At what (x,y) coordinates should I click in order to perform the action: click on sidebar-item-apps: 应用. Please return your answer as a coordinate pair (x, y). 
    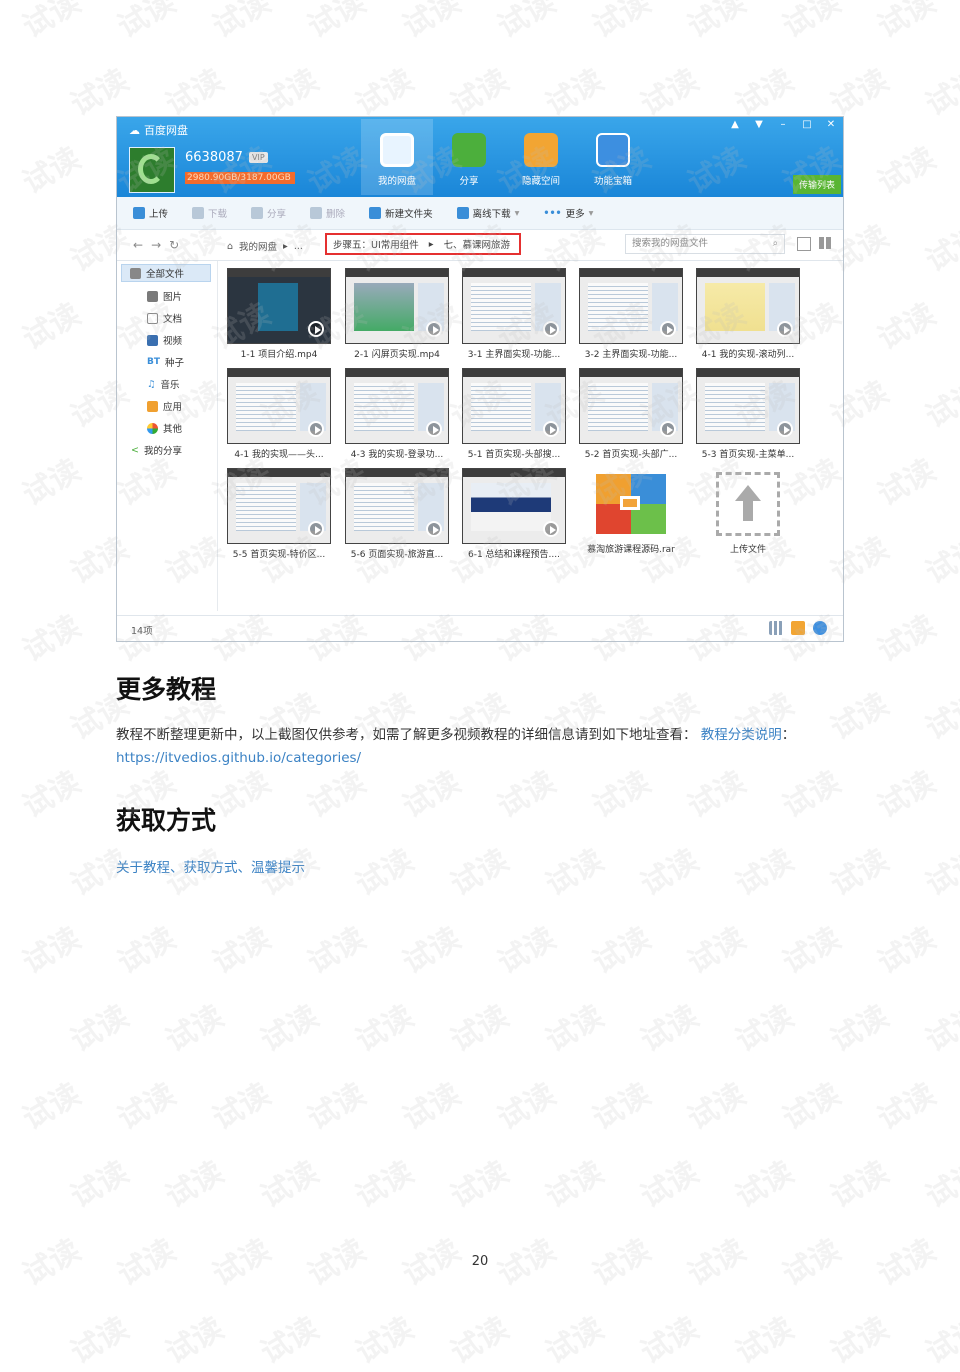
    Looking at the image, I should click on (164, 406).